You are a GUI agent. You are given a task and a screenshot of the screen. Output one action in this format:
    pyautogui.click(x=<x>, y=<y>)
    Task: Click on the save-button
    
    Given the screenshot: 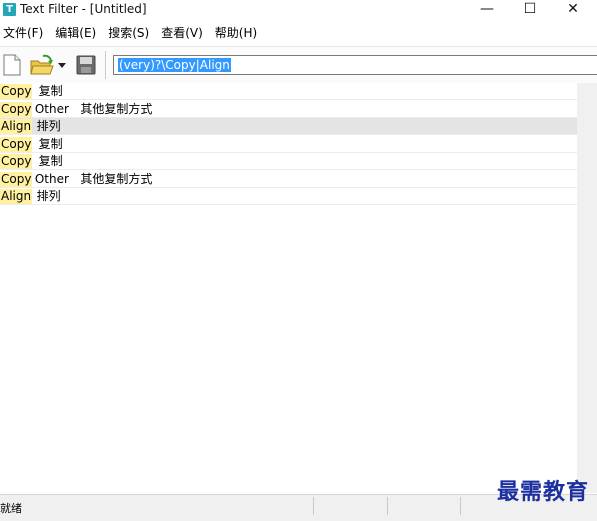 What is the action you would take?
    pyautogui.click(x=86, y=65)
    